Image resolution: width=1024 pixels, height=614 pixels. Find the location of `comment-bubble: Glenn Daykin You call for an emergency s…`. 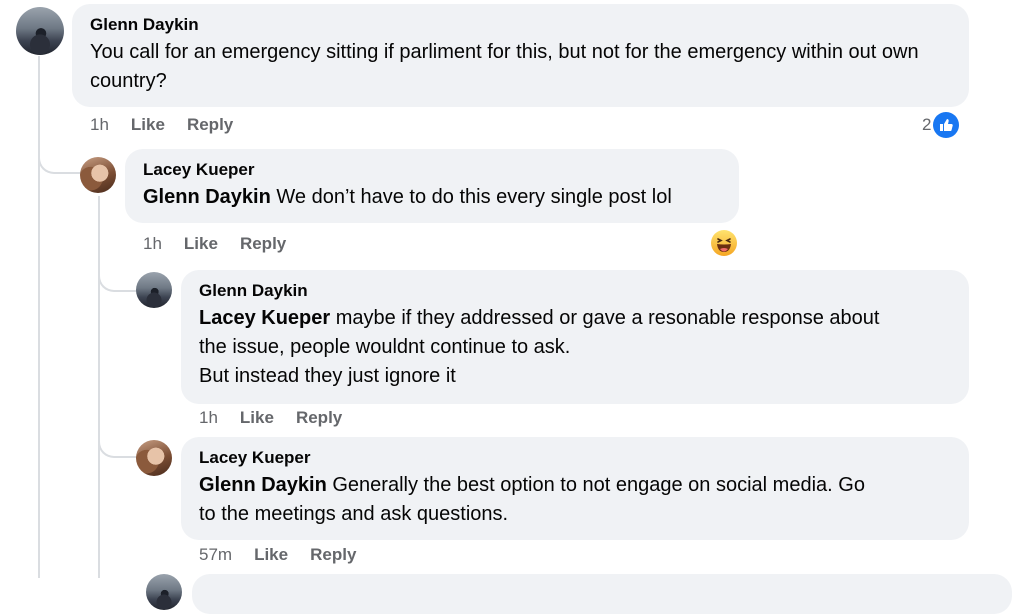

comment-bubble: Glenn Daykin You call for an emergency s… is located at coordinates (520, 55).